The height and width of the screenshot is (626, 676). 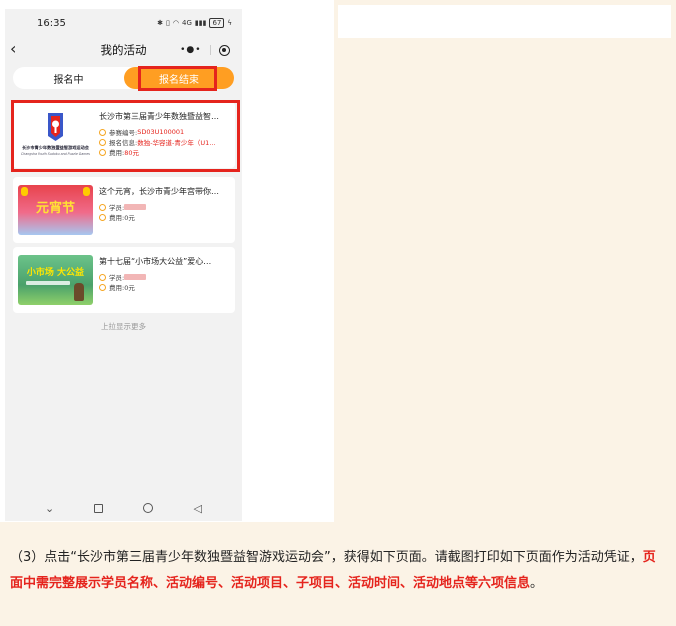 I want to click on chevron-down-icon: ⌄, so click(x=49, y=508).